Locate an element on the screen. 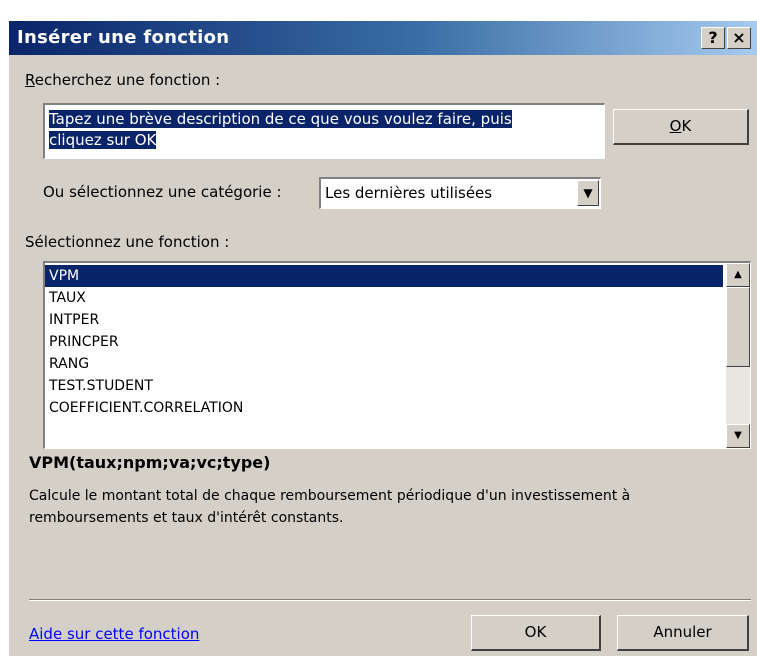 This screenshot has width=757, height=656. function-item-intper: INTPER is located at coordinates (384, 320).